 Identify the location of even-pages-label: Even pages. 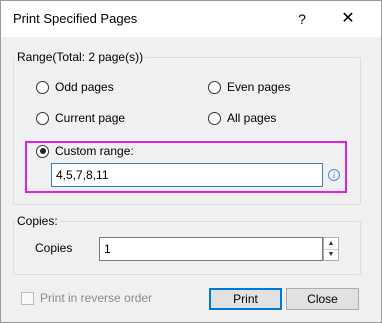
(259, 87).